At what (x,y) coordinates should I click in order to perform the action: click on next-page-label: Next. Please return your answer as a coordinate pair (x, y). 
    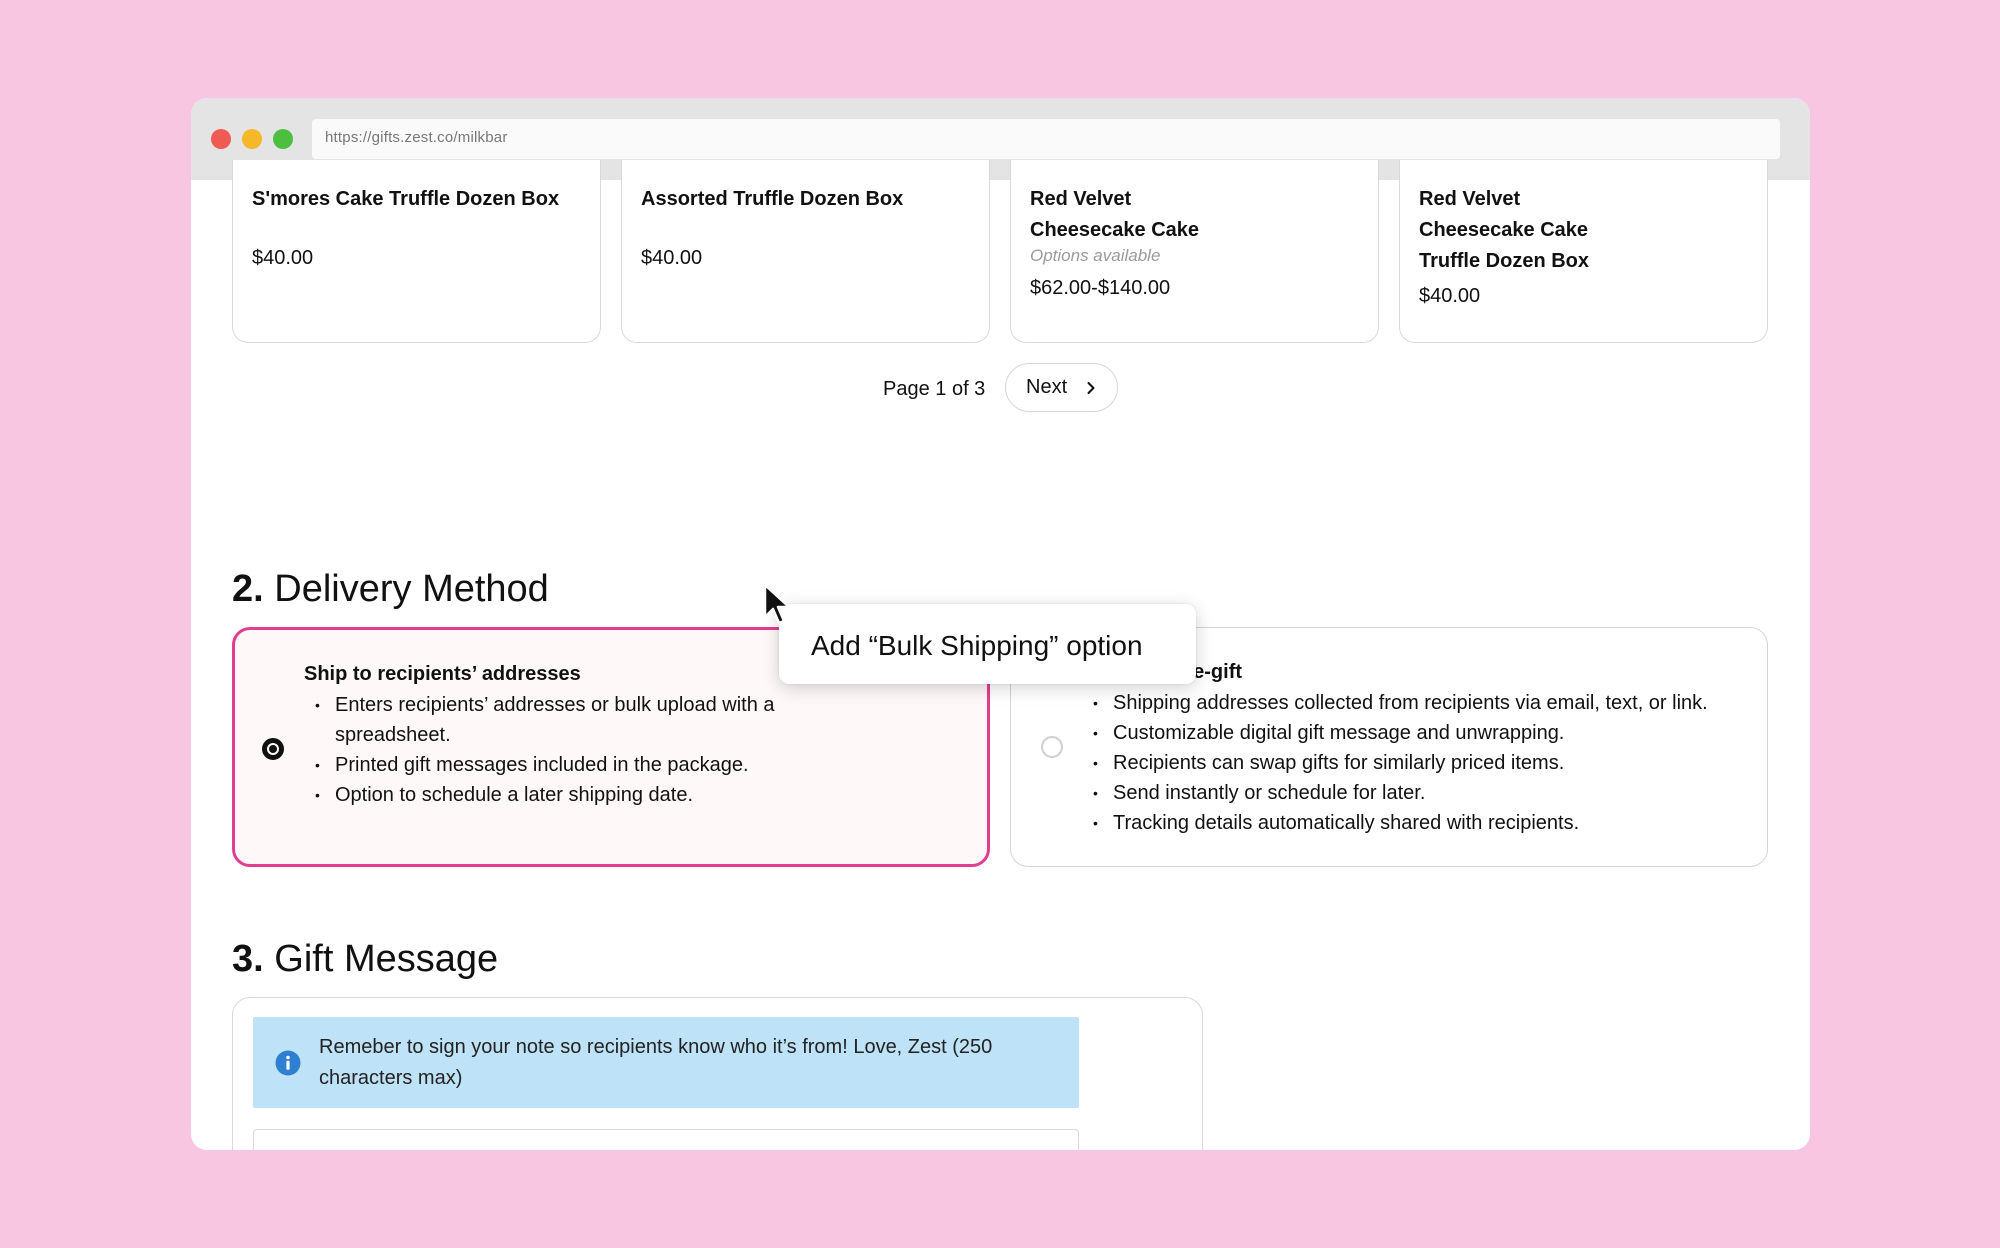
    Looking at the image, I should click on (1047, 387).